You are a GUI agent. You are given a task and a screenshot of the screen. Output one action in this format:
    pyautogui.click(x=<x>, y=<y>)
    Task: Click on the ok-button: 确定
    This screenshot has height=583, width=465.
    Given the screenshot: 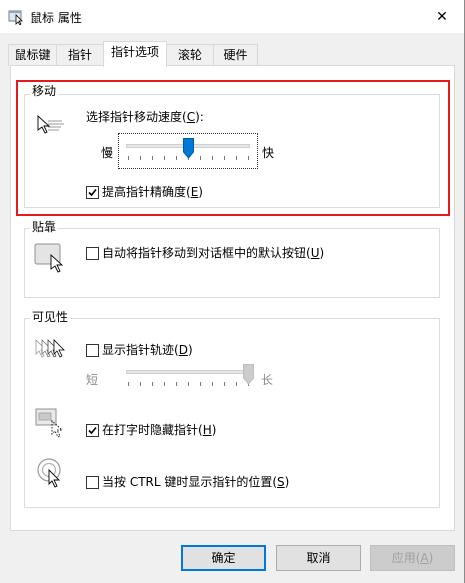 What is the action you would take?
    pyautogui.click(x=223, y=558)
    